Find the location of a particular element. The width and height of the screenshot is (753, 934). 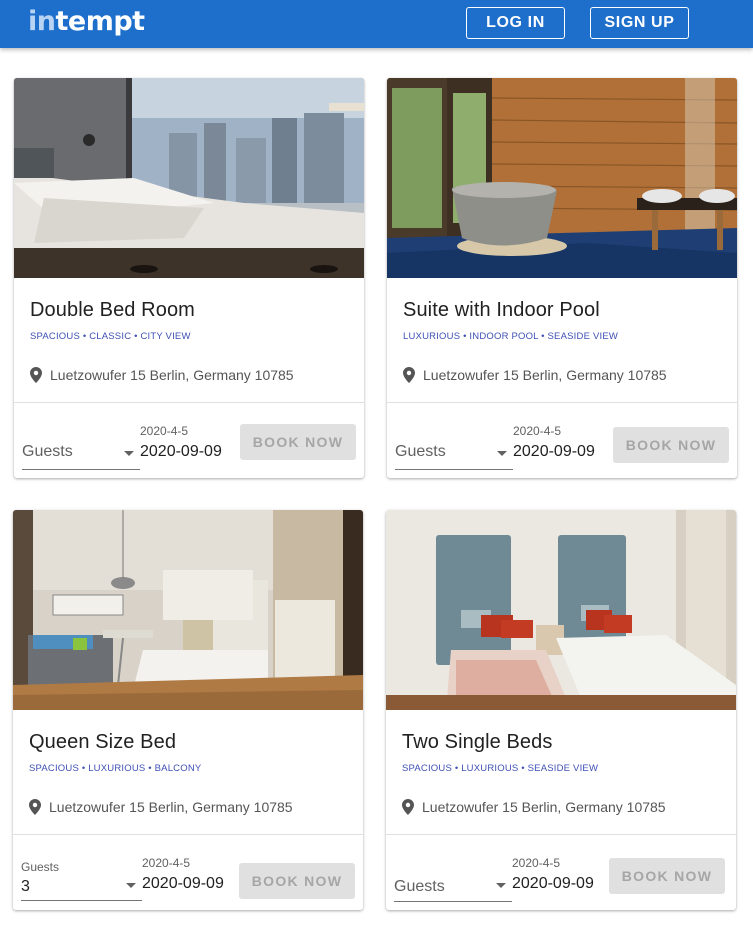

logo-suffix: tempt is located at coordinates (100, 21).